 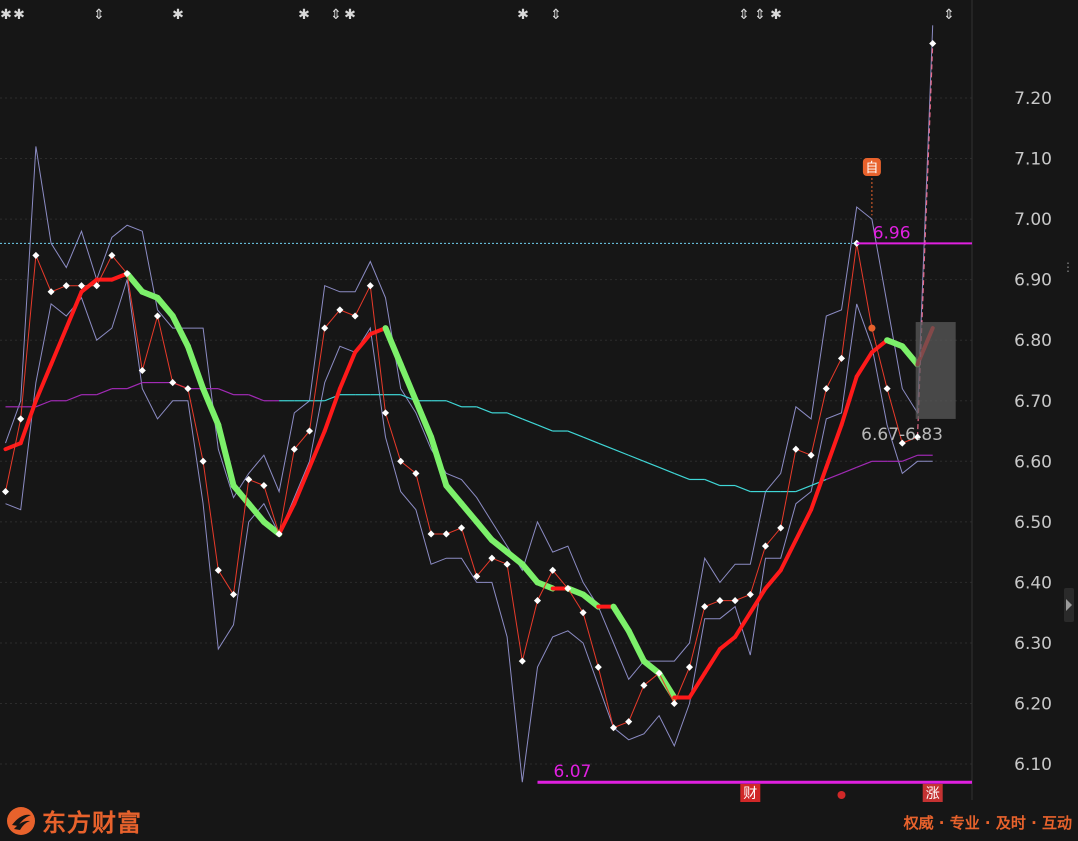 I want to click on brand-name: 东方财富, so click(x=92, y=823).